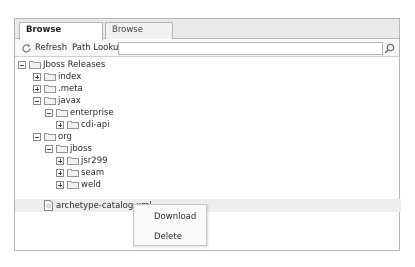 The height and width of the screenshot is (267, 415). I want to click on tab-browse-index: Browse Index, so click(139, 36).